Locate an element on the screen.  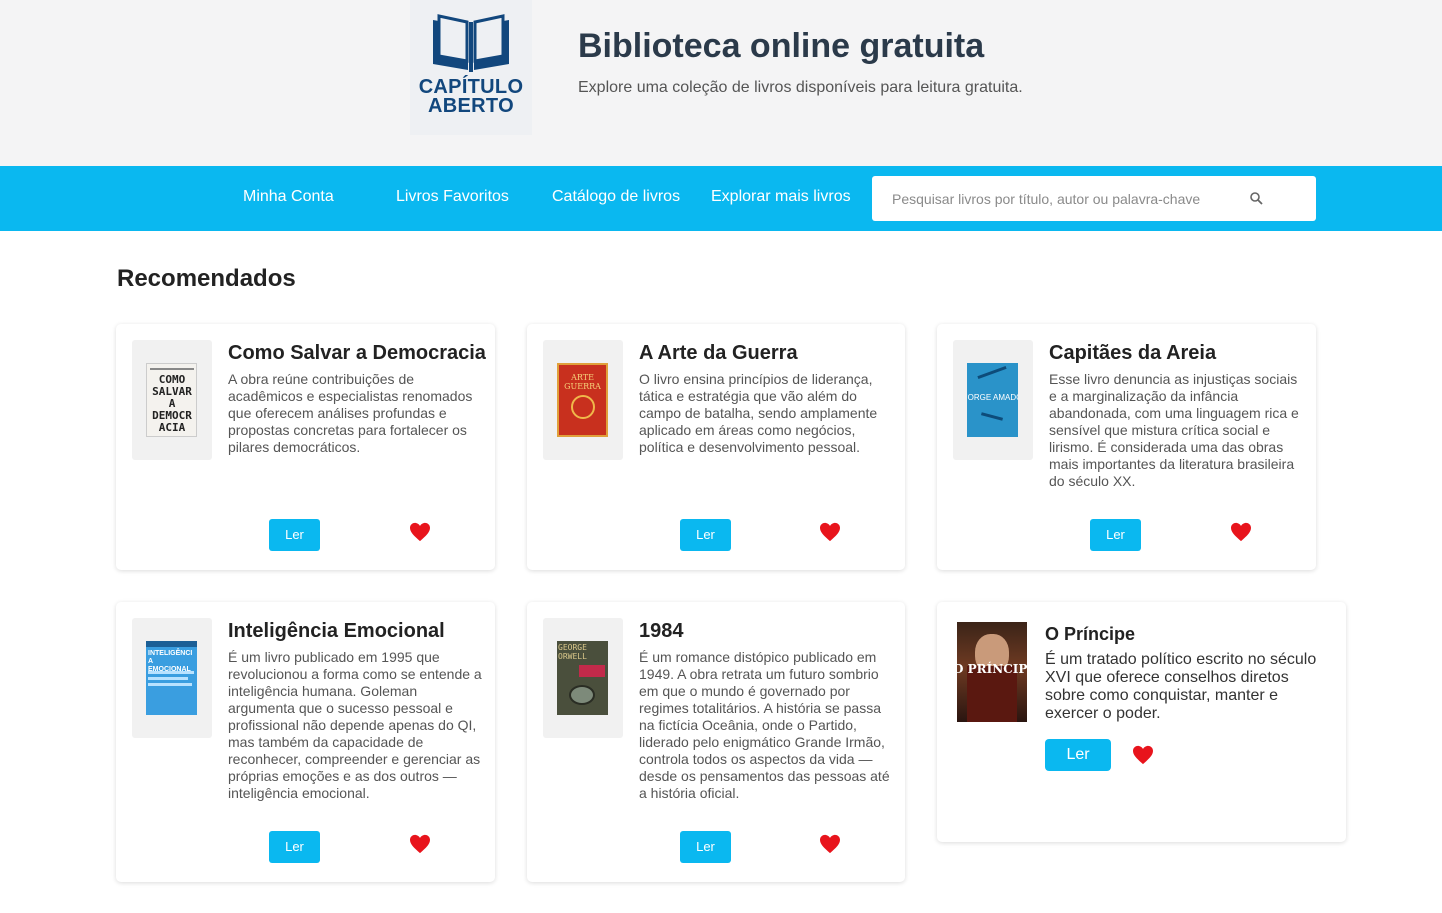
cover-title: GEORGE ORWELL is located at coordinates (572, 652).